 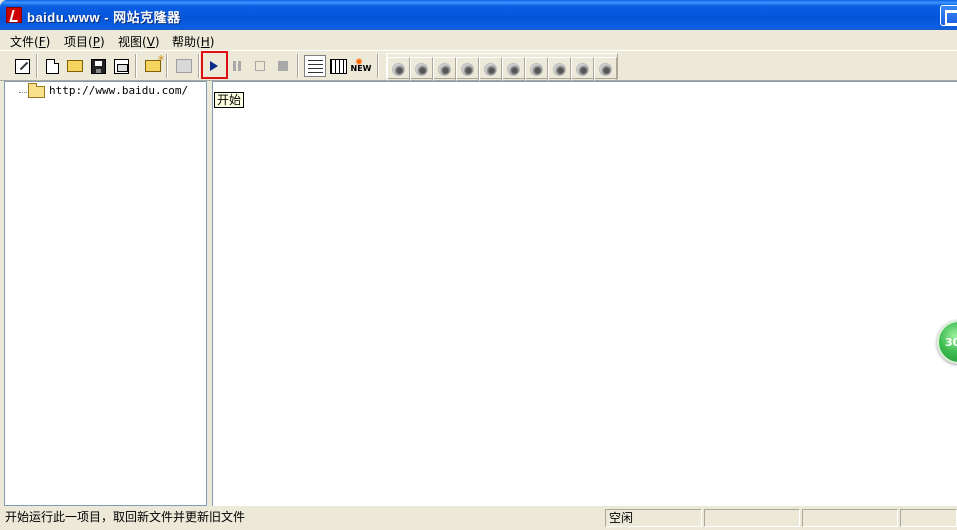 I want to click on grid-view-icon, so click(x=338, y=66).